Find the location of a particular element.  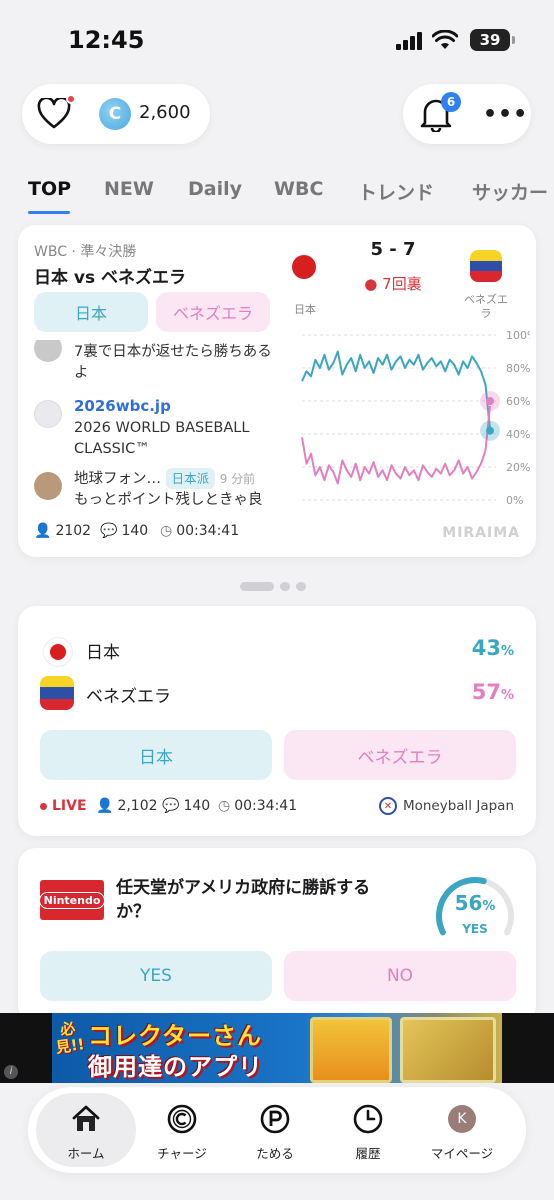

status-bar: 12:45 39 is located at coordinates (277, 40).